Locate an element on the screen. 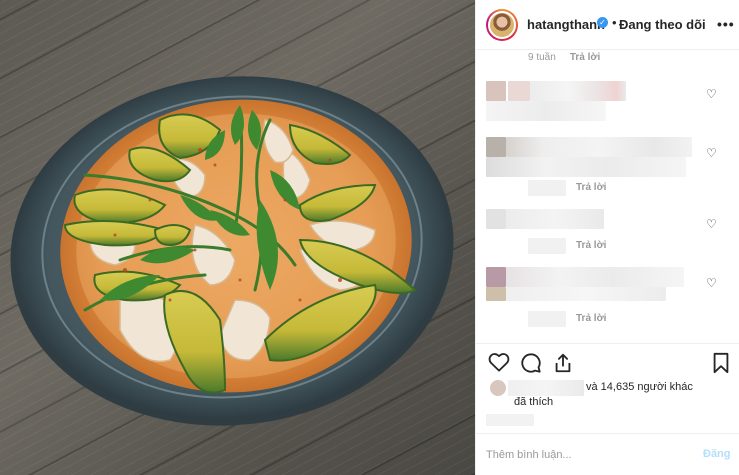  avatar-image is located at coordinates (502, 25).